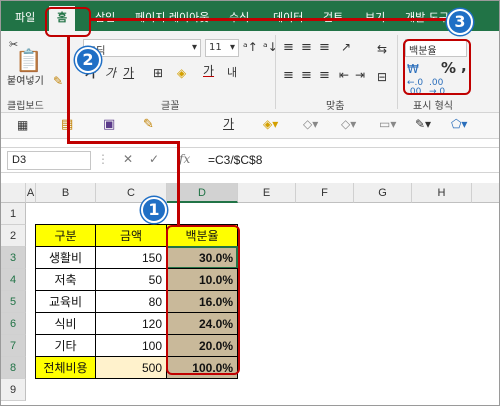  Describe the element at coordinates (222, 48) in the screenshot. I see `font-size-select: 11 ▾` at that location.